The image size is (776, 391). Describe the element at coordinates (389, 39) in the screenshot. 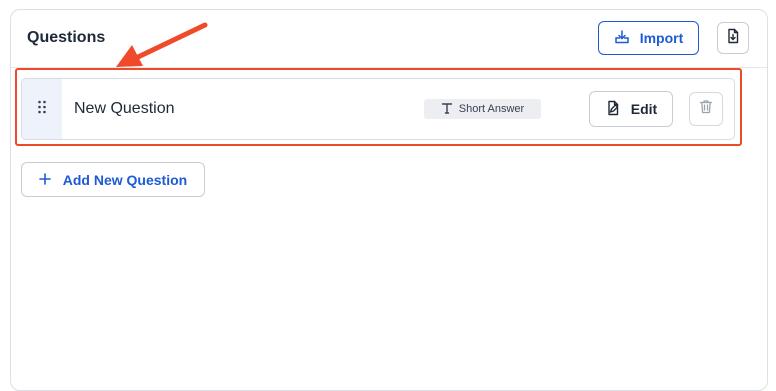

I see `panel-header: Questions Import` at that location.